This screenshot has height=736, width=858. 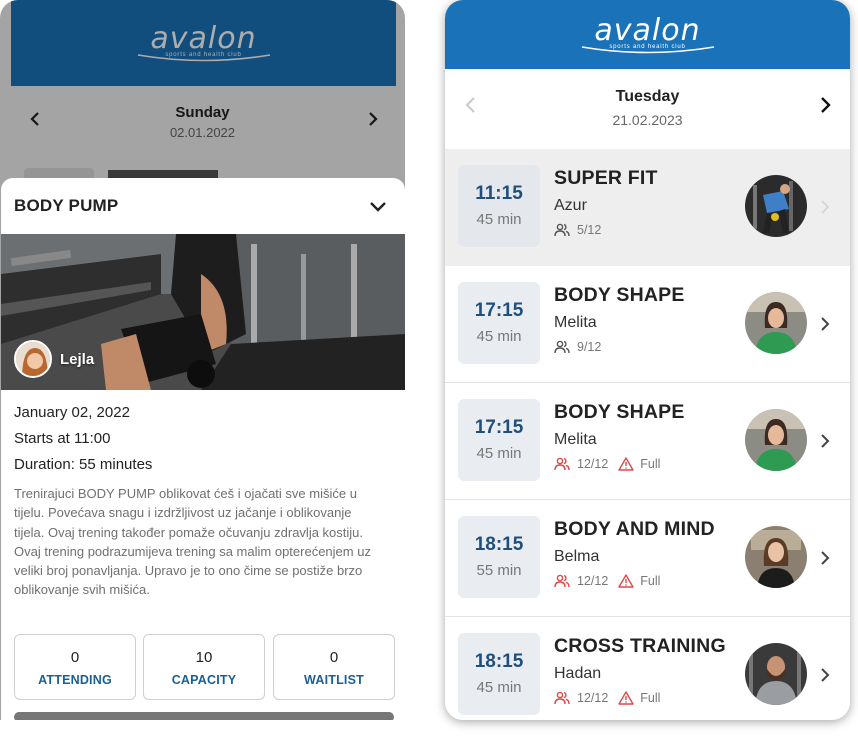 I want to click on logo-swoosh-icon, so click(x=647, y=49).